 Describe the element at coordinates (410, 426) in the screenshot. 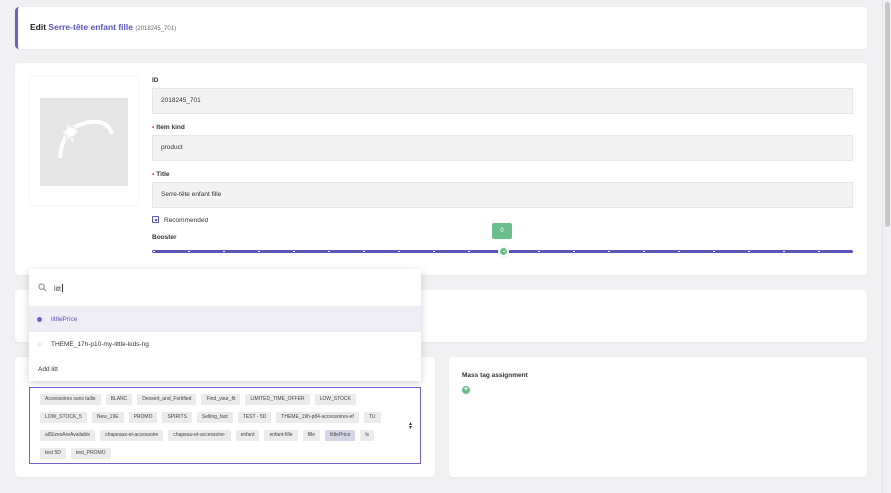

I see `select-arrows-icon: ▴ ▾` at that location.